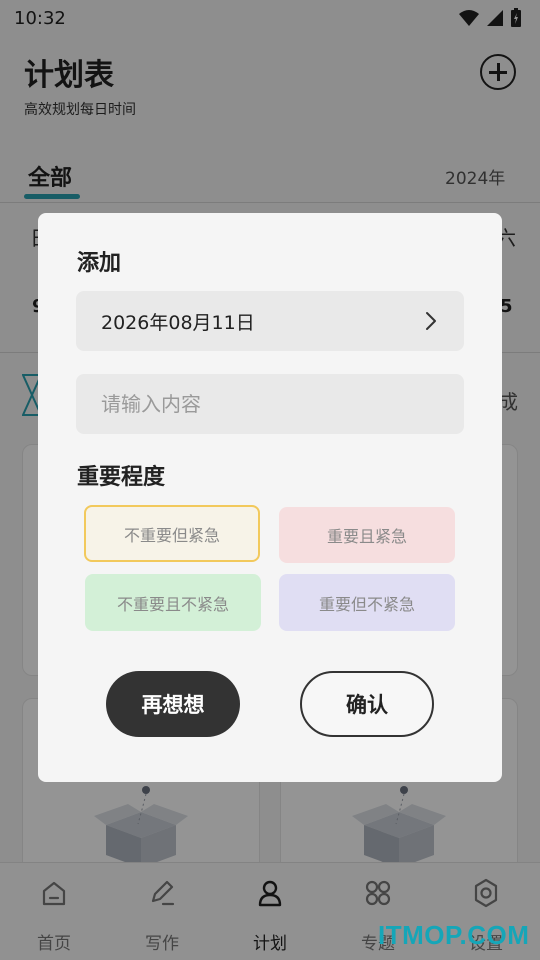 This screenshot has height=960, width=540. Describe the element at coordinates (367, 704) in the screenshot. I see `confirm-button: 确认` at that location.